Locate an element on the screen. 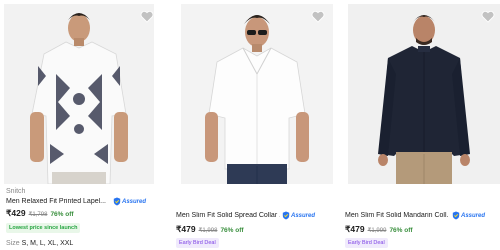 Image resolution: width=500 pixels, height=250 pixels. price-row: ₹479 ₹1,998 76% off is located at coordinates (210, 229).